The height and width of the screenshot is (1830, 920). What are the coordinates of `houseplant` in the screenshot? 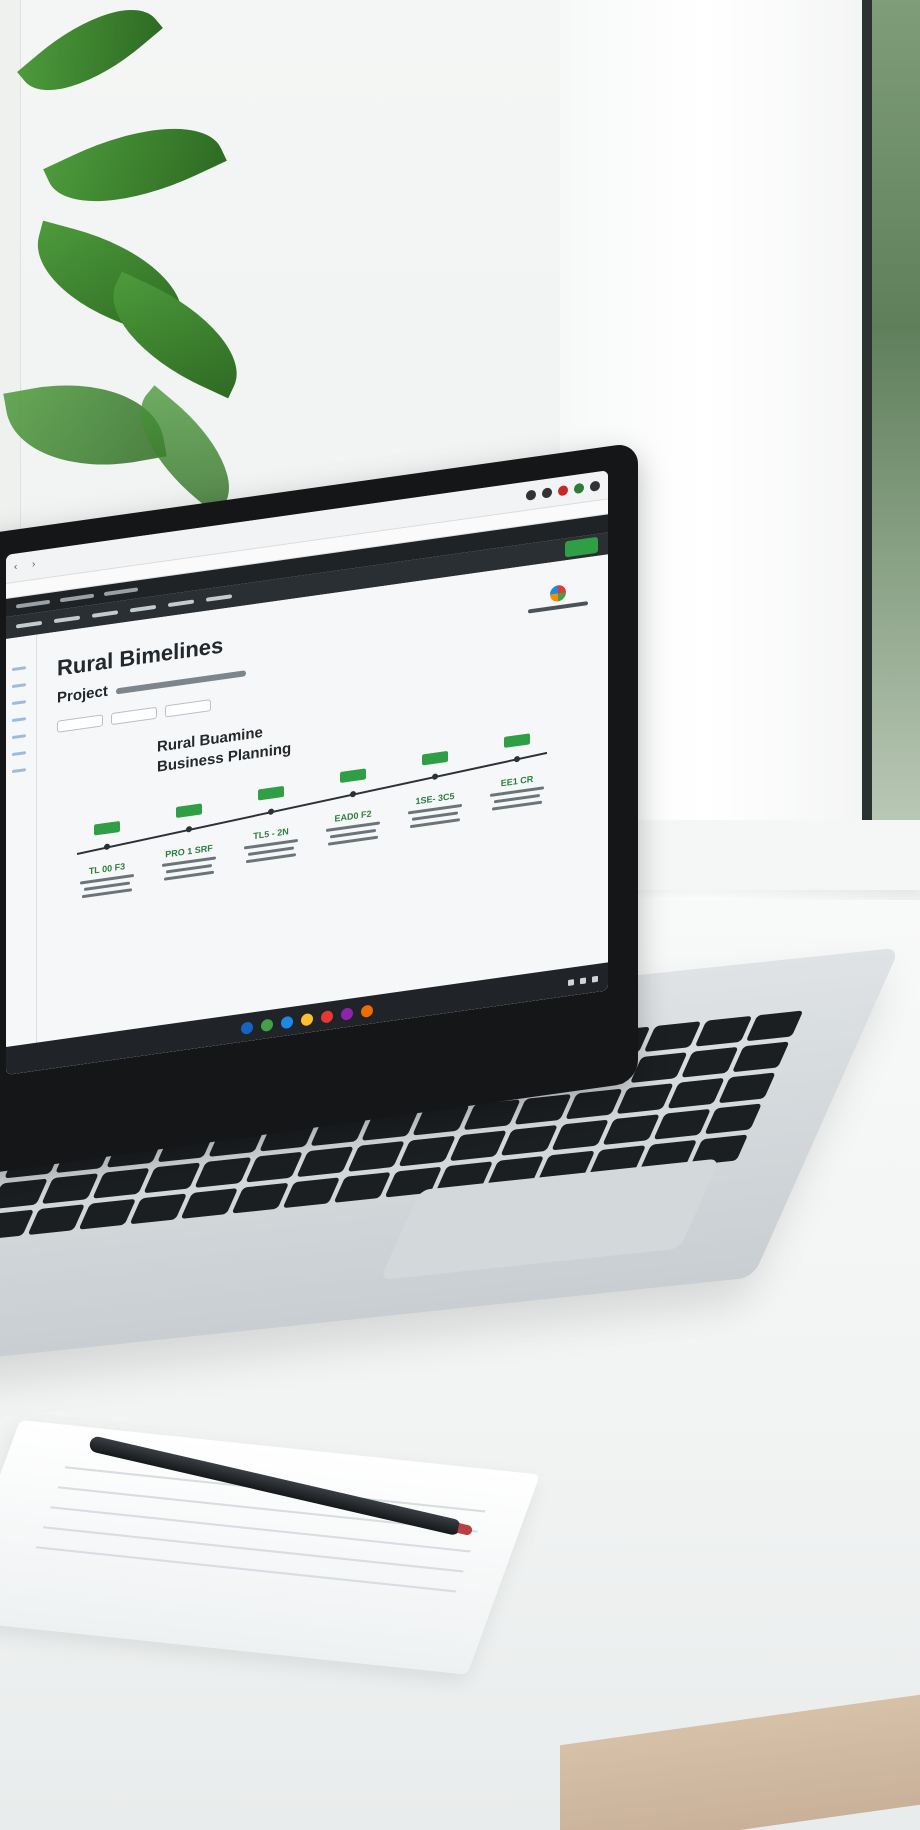 It's located at (141, 280).